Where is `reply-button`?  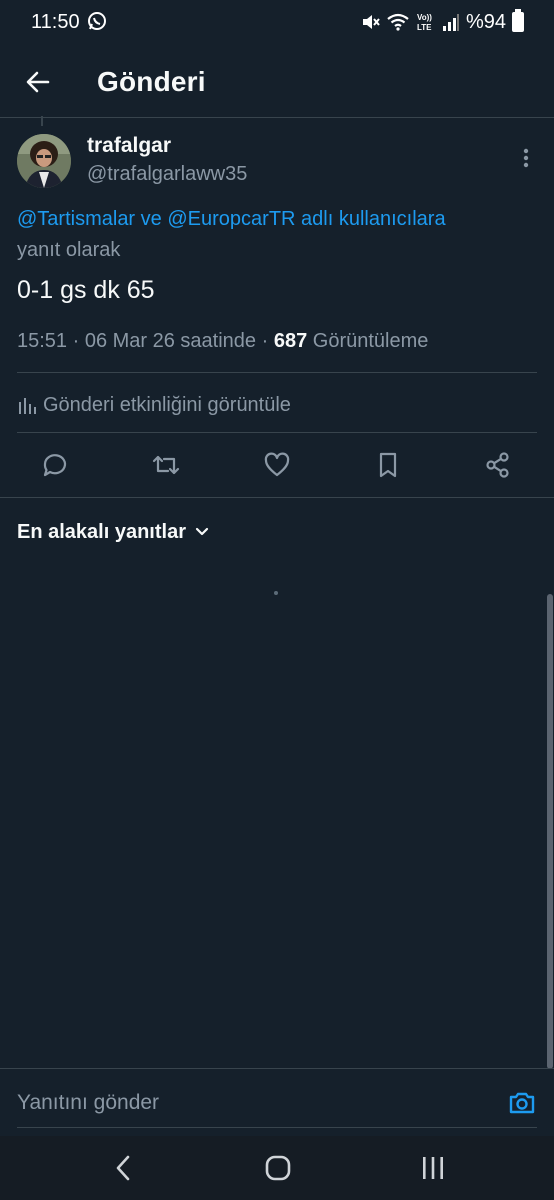
reply-button is located at coordinates (55, 465).